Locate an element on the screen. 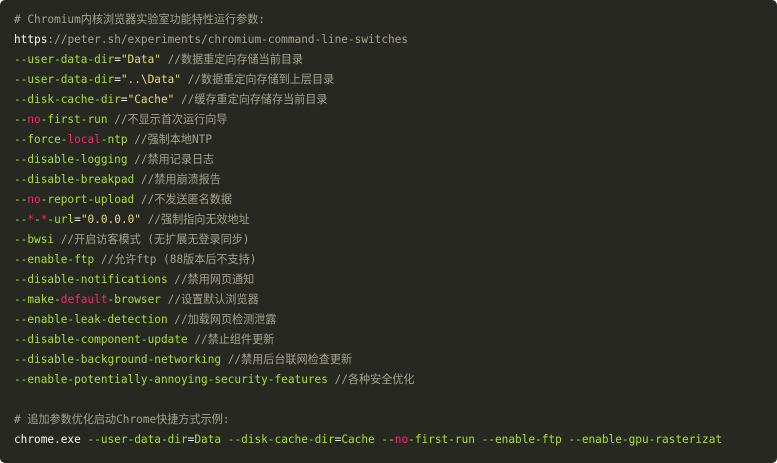  code-line: --bwsi //开启访客模式 (无扩展无登录同步) is located at coordinates (395, 240).